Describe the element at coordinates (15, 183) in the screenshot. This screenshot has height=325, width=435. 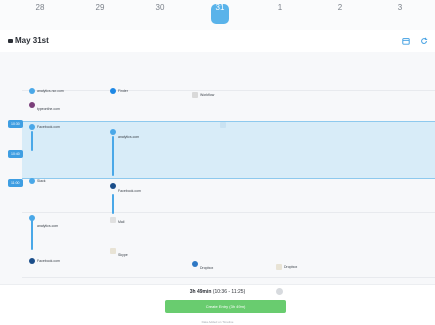
I see `range-end-tag: 11:00` at that location.